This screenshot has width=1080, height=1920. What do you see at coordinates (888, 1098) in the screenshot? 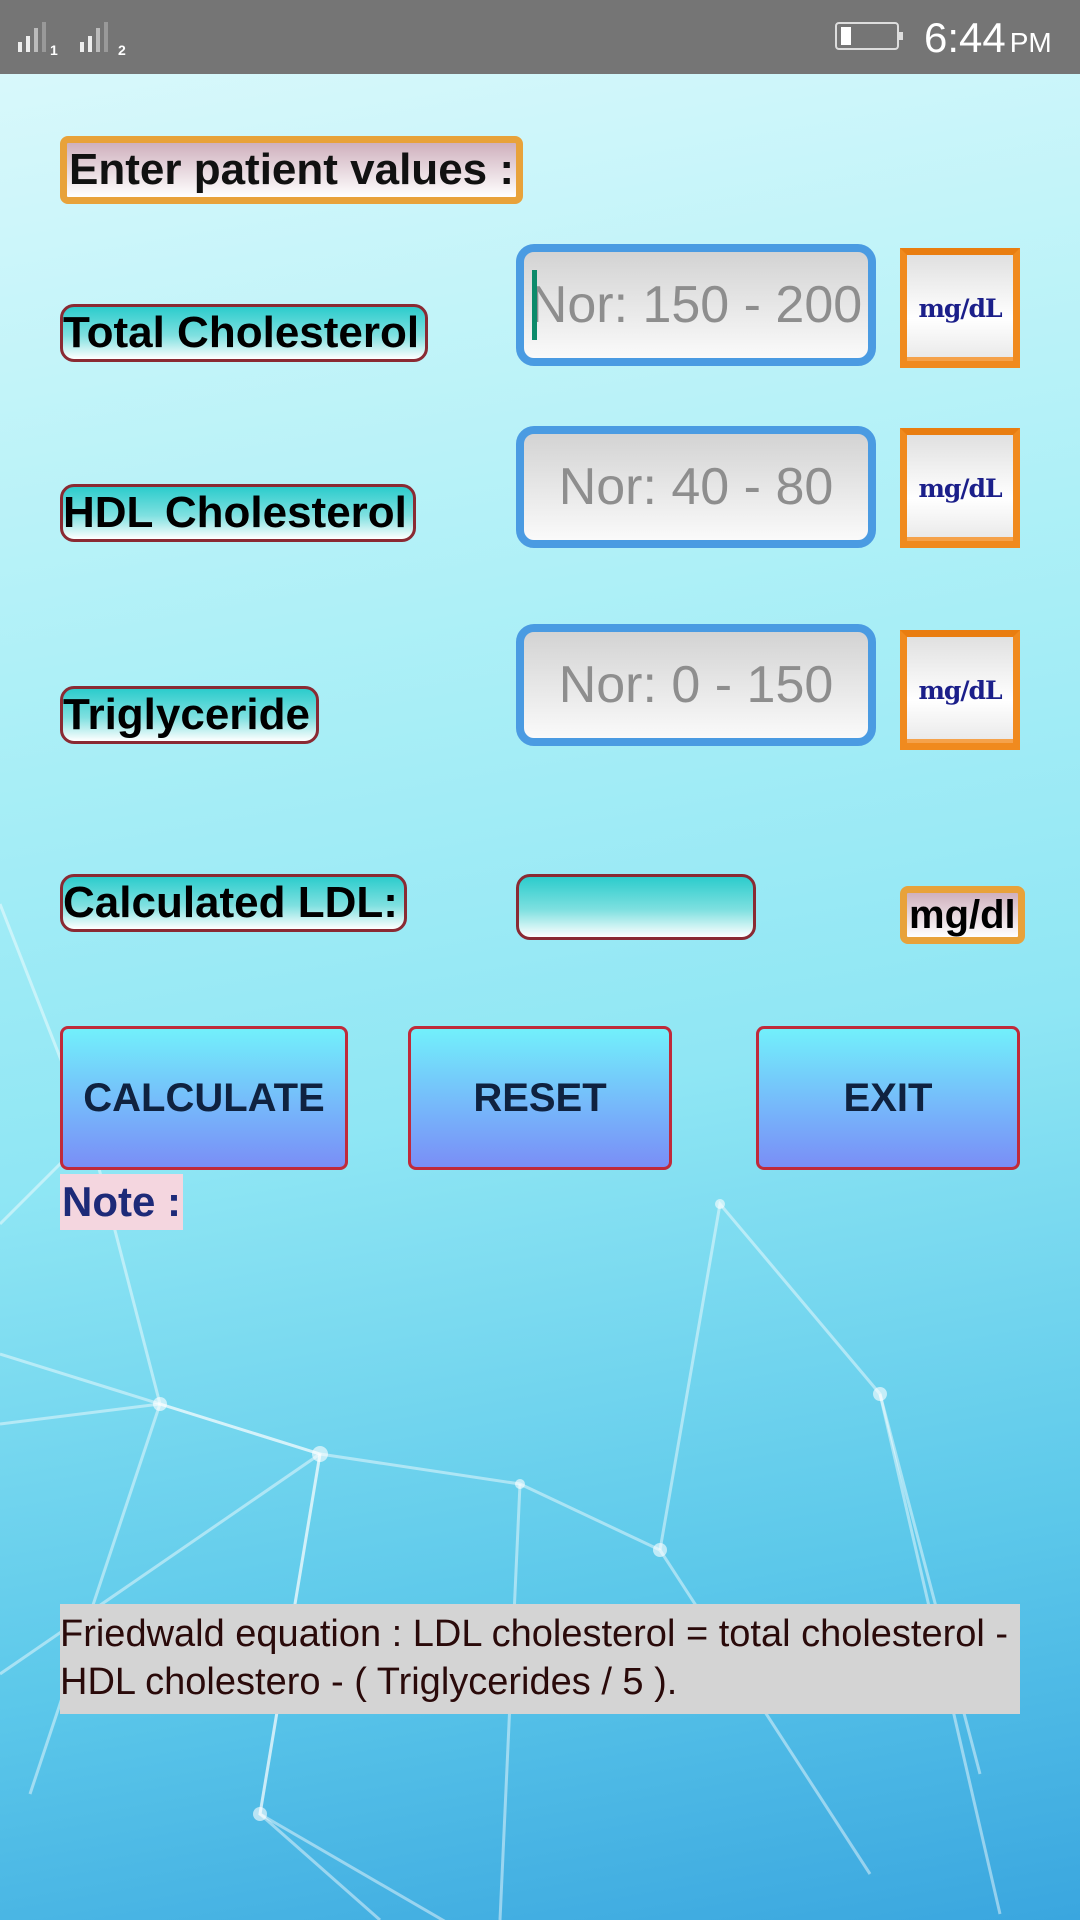
I see `exit-button: EXIT` at bounding box center [888, 1098].